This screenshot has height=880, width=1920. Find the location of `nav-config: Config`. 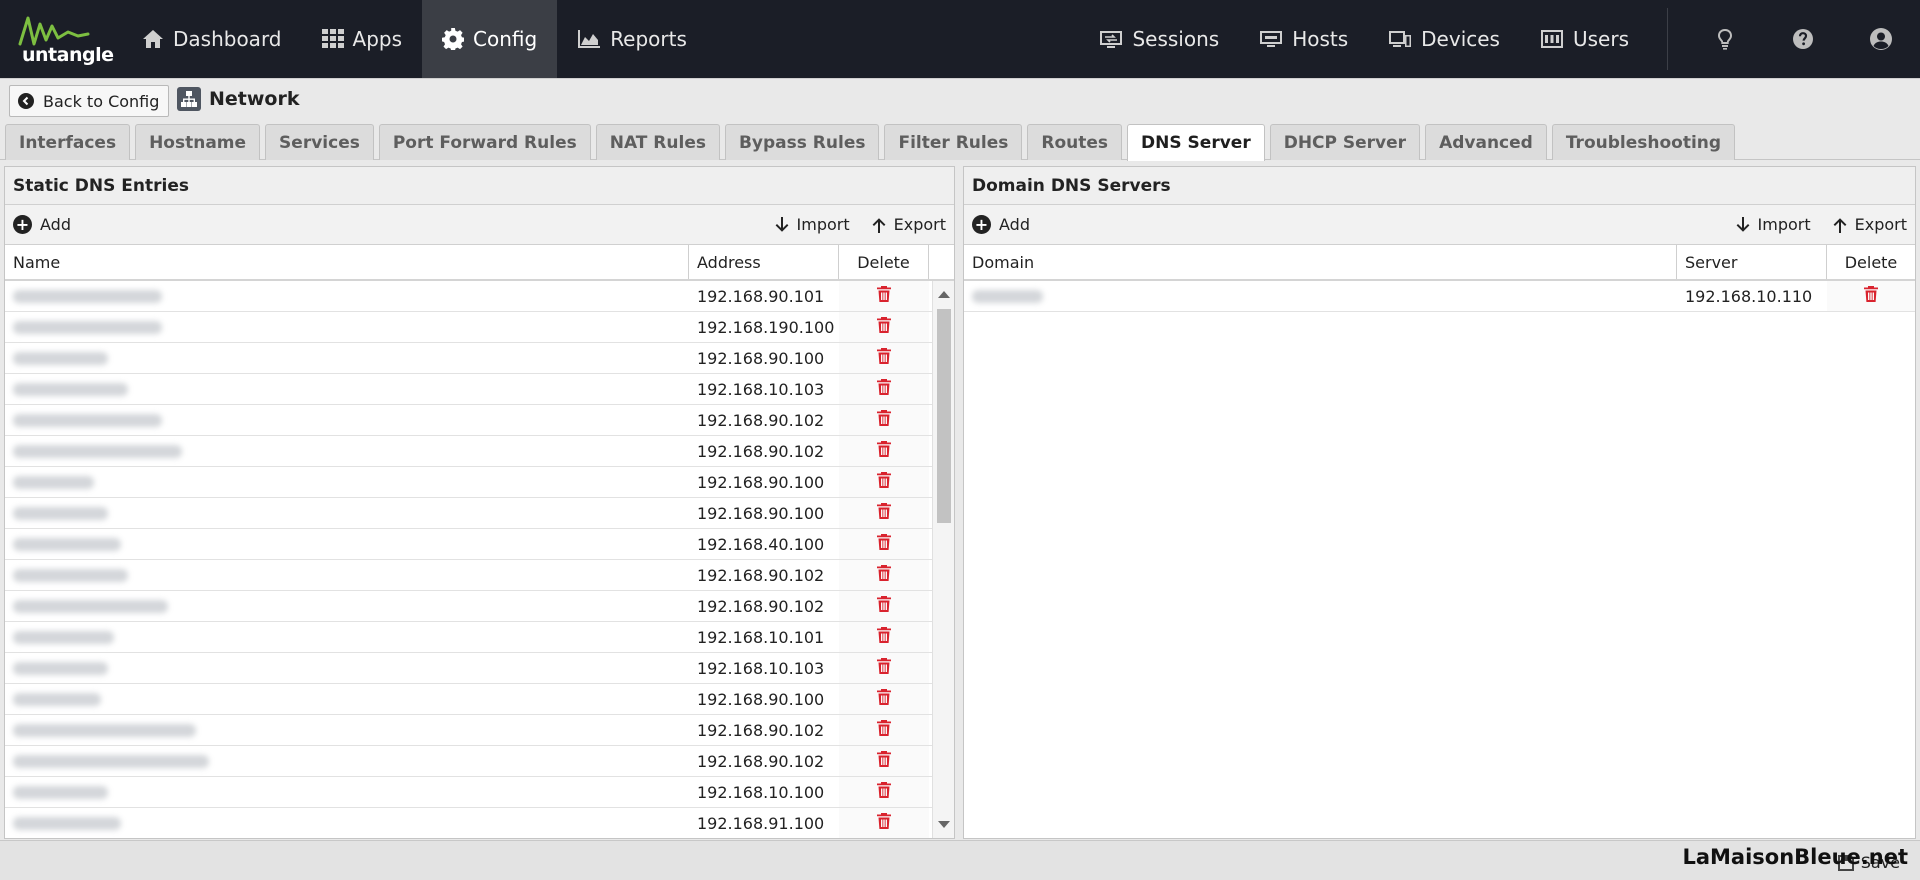

nav-config: Config is located at coordinates (490, 39).